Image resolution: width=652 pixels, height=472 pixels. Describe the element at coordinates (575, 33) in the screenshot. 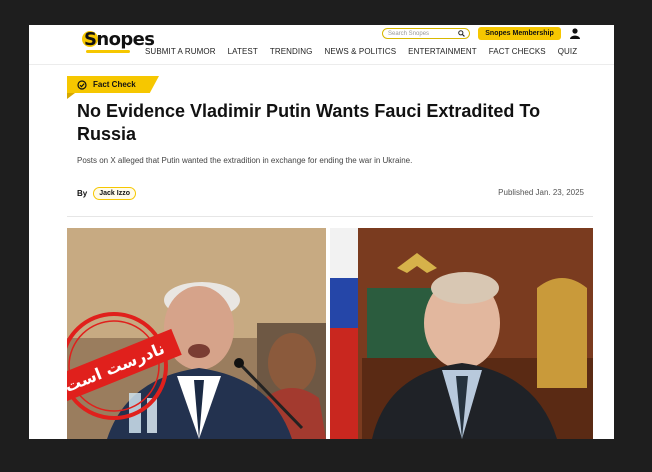

I see `user-account-icon` at that location.